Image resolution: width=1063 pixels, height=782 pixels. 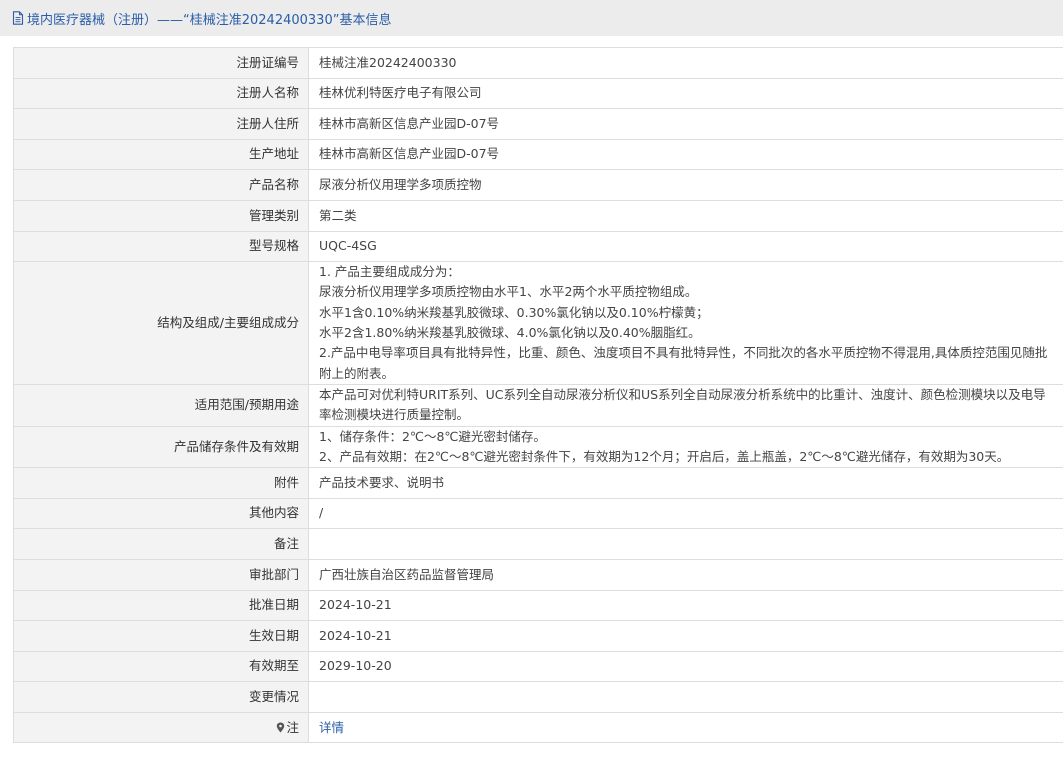 I want to click on table-row: 注册证编号 桂械注准20242400330, so click(x=538, y=63).